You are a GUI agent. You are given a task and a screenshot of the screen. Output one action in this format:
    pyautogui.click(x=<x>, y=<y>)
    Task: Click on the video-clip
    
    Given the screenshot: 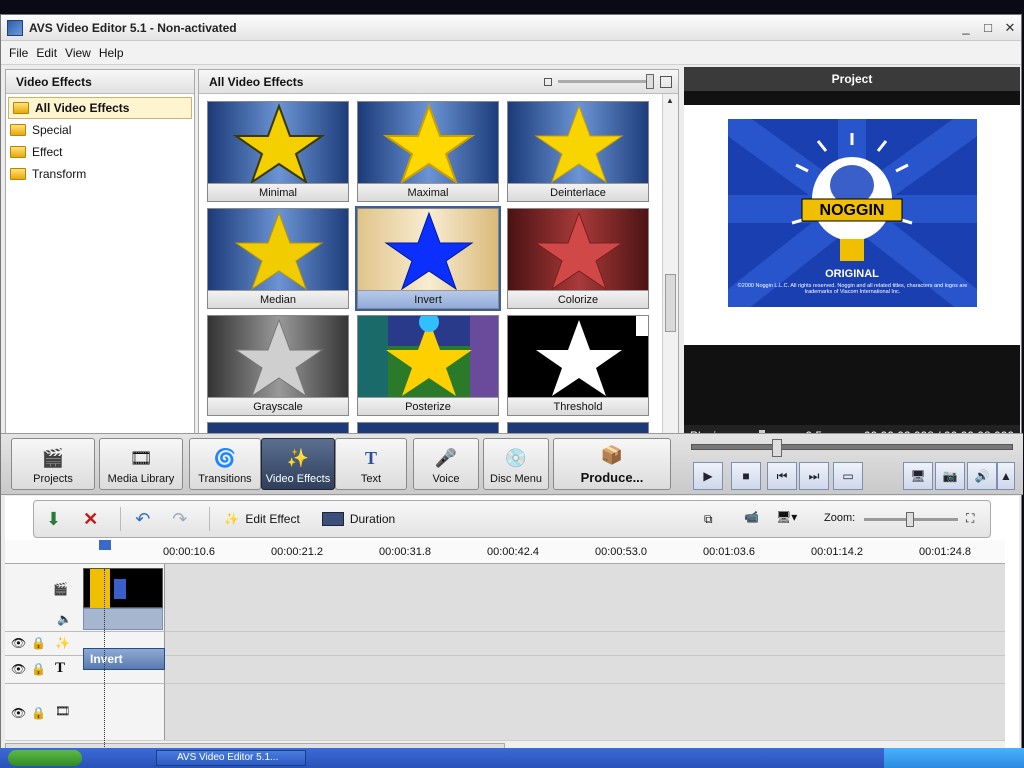 What is the action you would take?
    pyautogui.click(x=123, y=588)
    